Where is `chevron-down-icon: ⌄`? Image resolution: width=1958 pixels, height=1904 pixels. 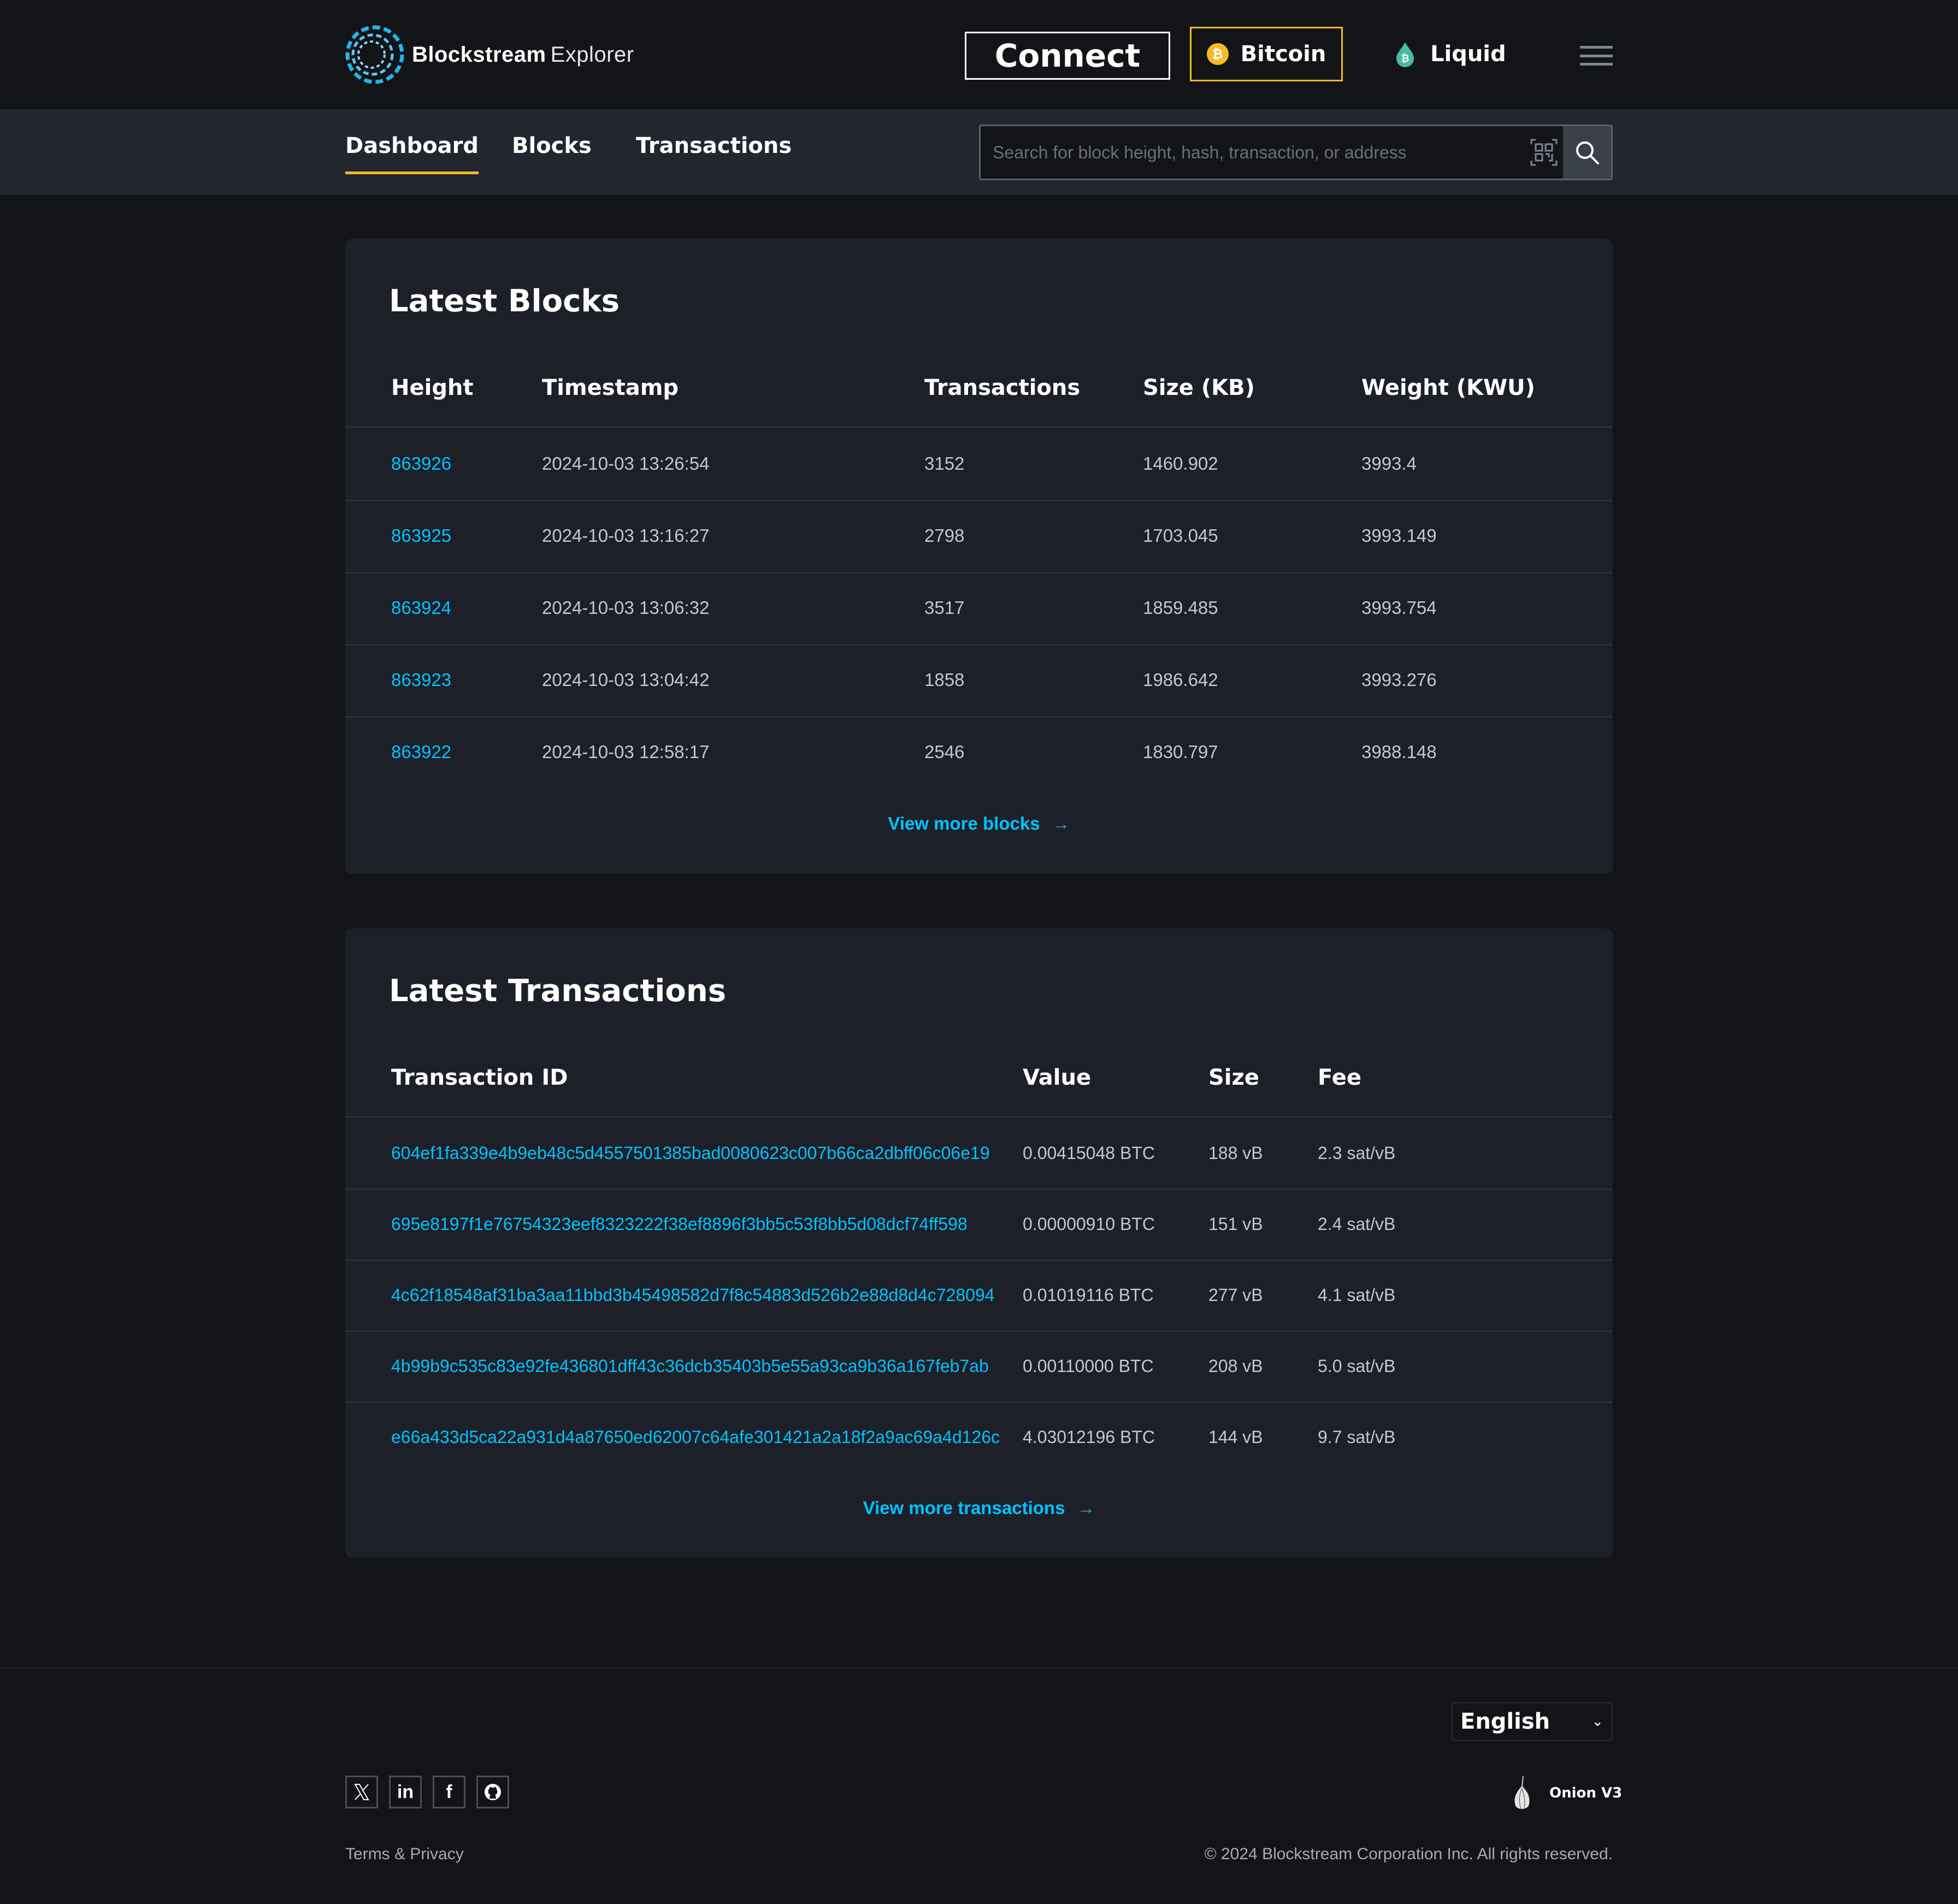 chevron-down-icon: ⌄ is located at coordinates (1597, 1721).